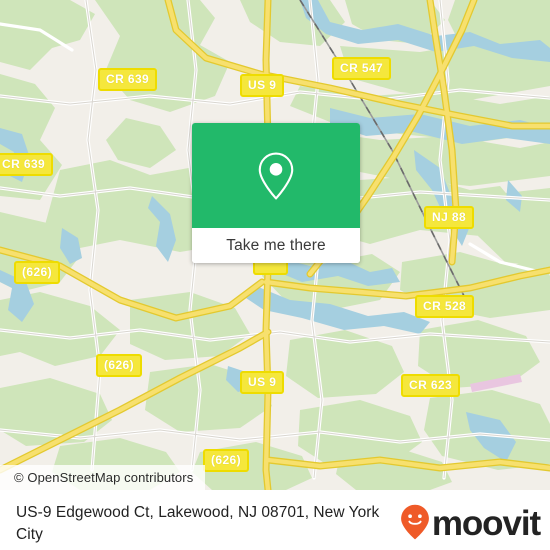 This screenshot has height=550, width=550. I want to click on road-shield: CR 528, so click(445, 306).